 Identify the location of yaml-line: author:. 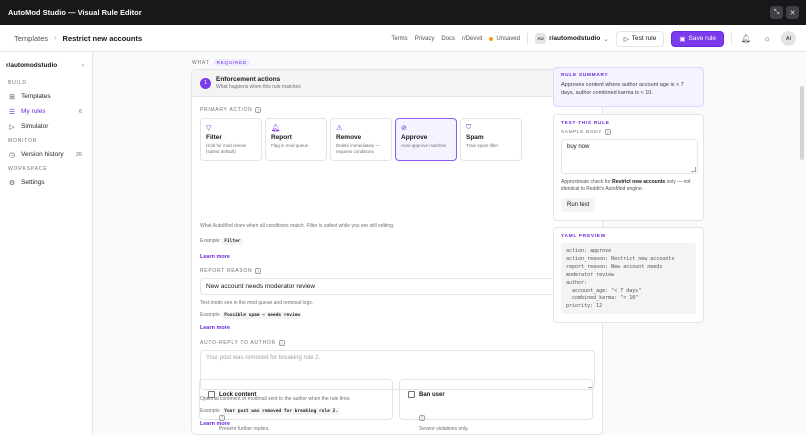
(577, 282).